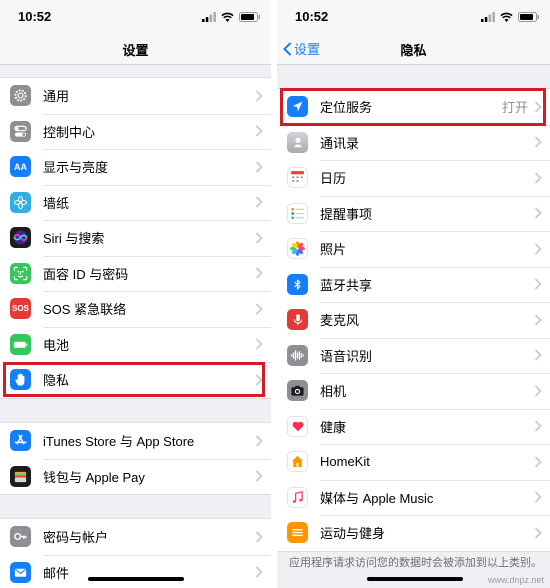  I want to click on settings-item-label: 面容 ID 与密码, so click(86, 274).